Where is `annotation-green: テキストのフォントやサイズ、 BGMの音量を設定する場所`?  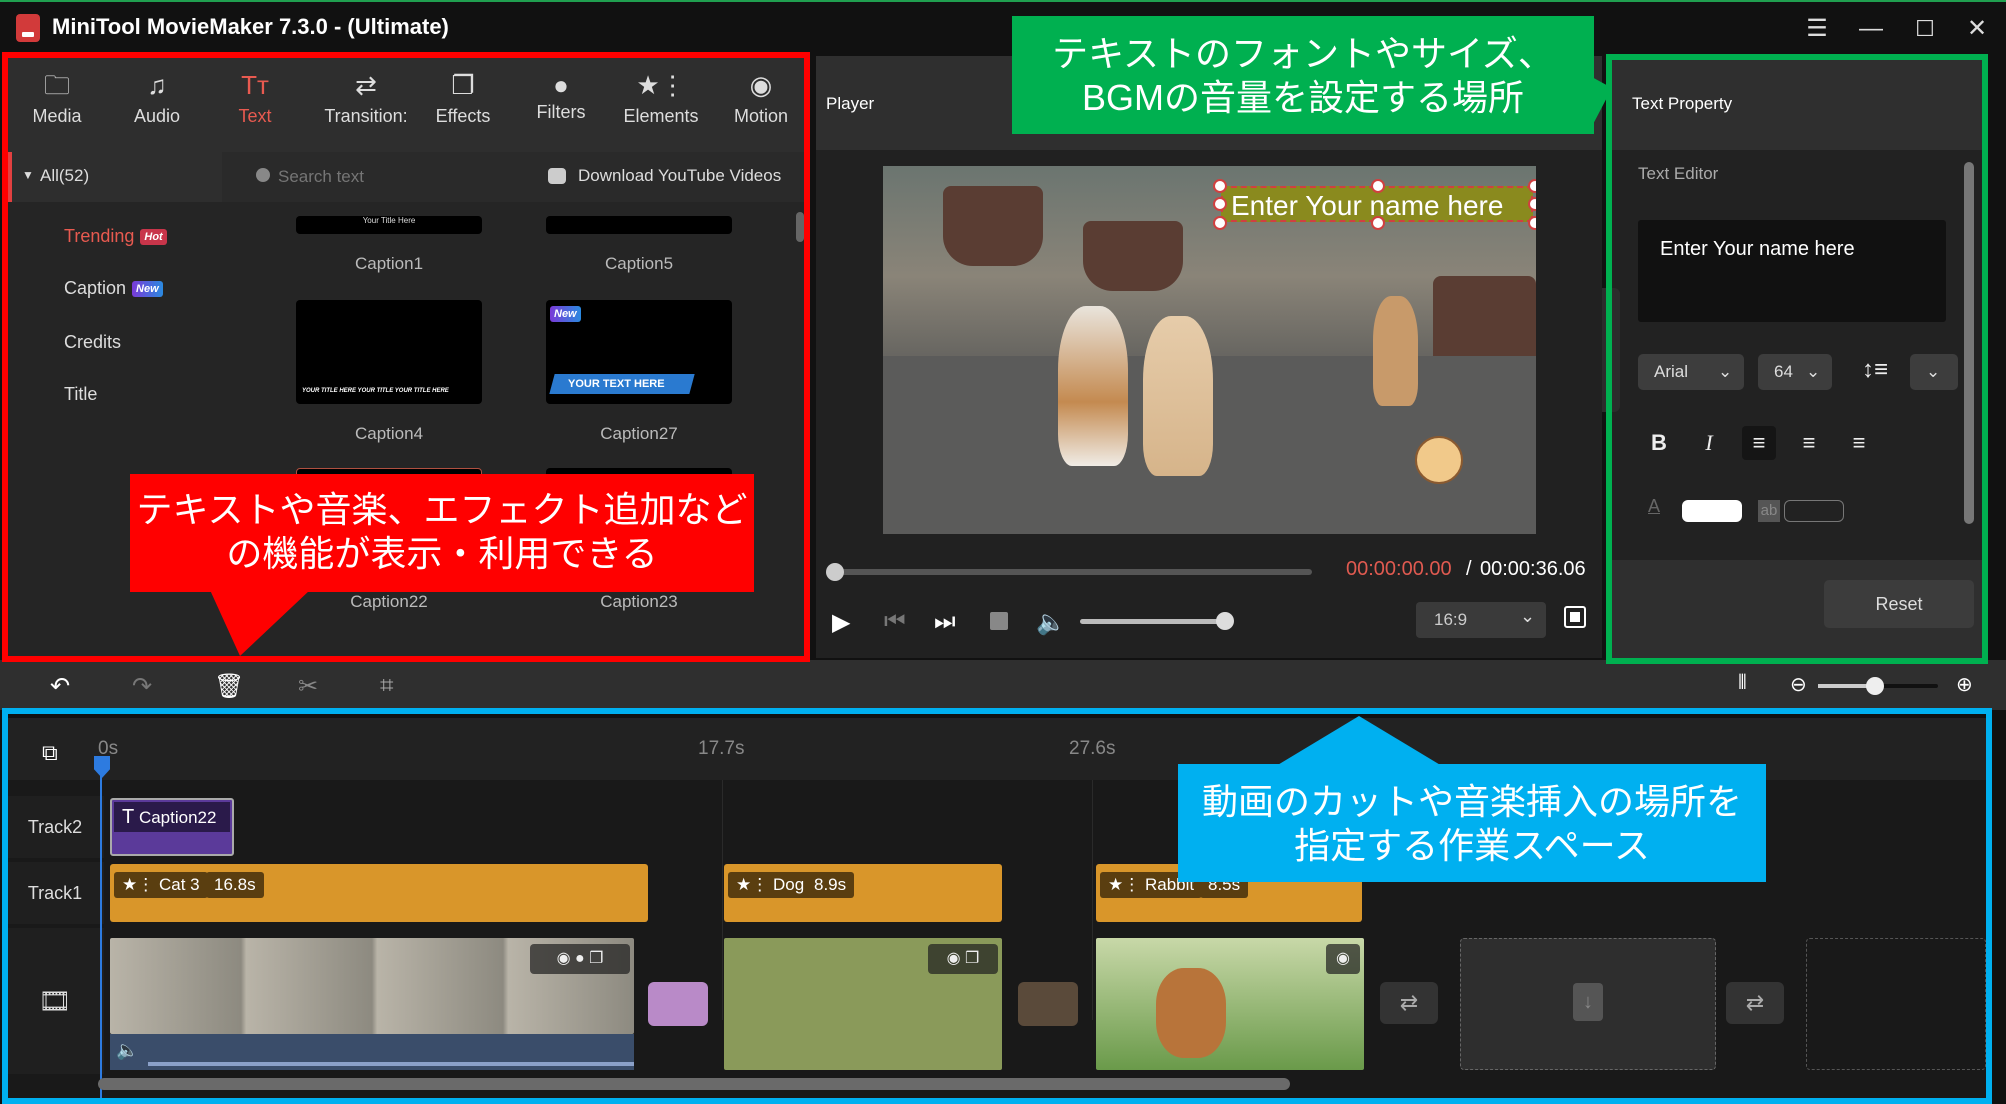
annotation-green: テキストのフォントやサイズ、 BGMの音量を設定する場所 is located at coordinates (1303, 75).